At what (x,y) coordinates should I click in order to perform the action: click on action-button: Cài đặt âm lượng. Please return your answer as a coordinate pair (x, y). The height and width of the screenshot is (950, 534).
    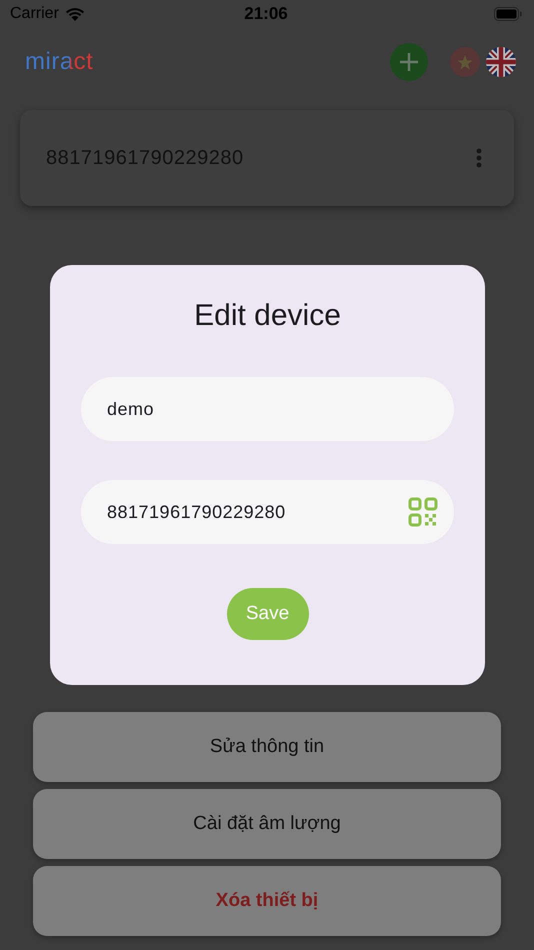
    Looking at the image, I should click on (267, 824).